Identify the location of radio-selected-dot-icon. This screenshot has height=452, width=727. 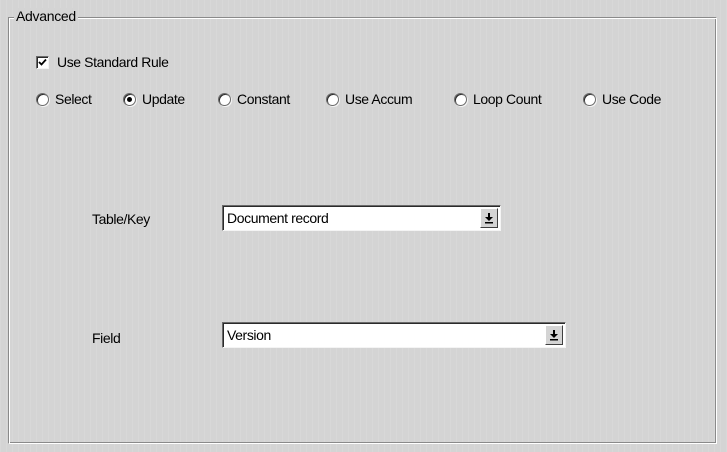
(129, 99).